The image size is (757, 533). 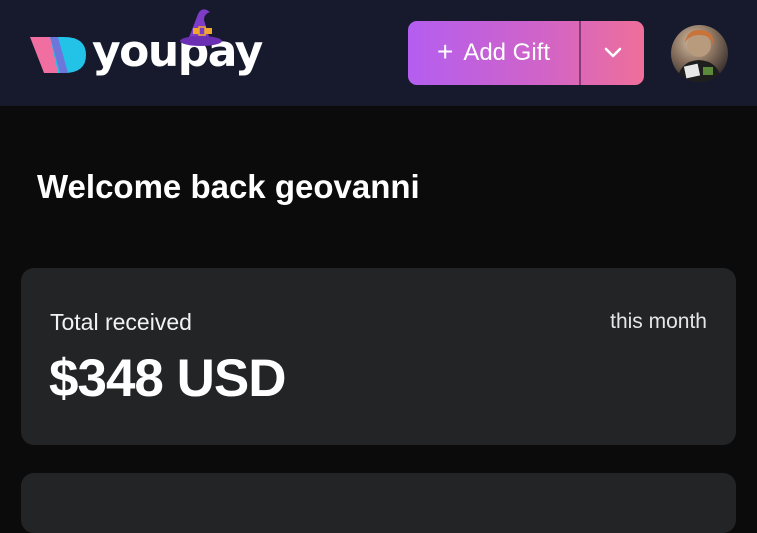 What do you see at coordinates (168, 378) in the screenshot?
I see `total-received-amount: $348 USD` at bounding box center [168, 378].